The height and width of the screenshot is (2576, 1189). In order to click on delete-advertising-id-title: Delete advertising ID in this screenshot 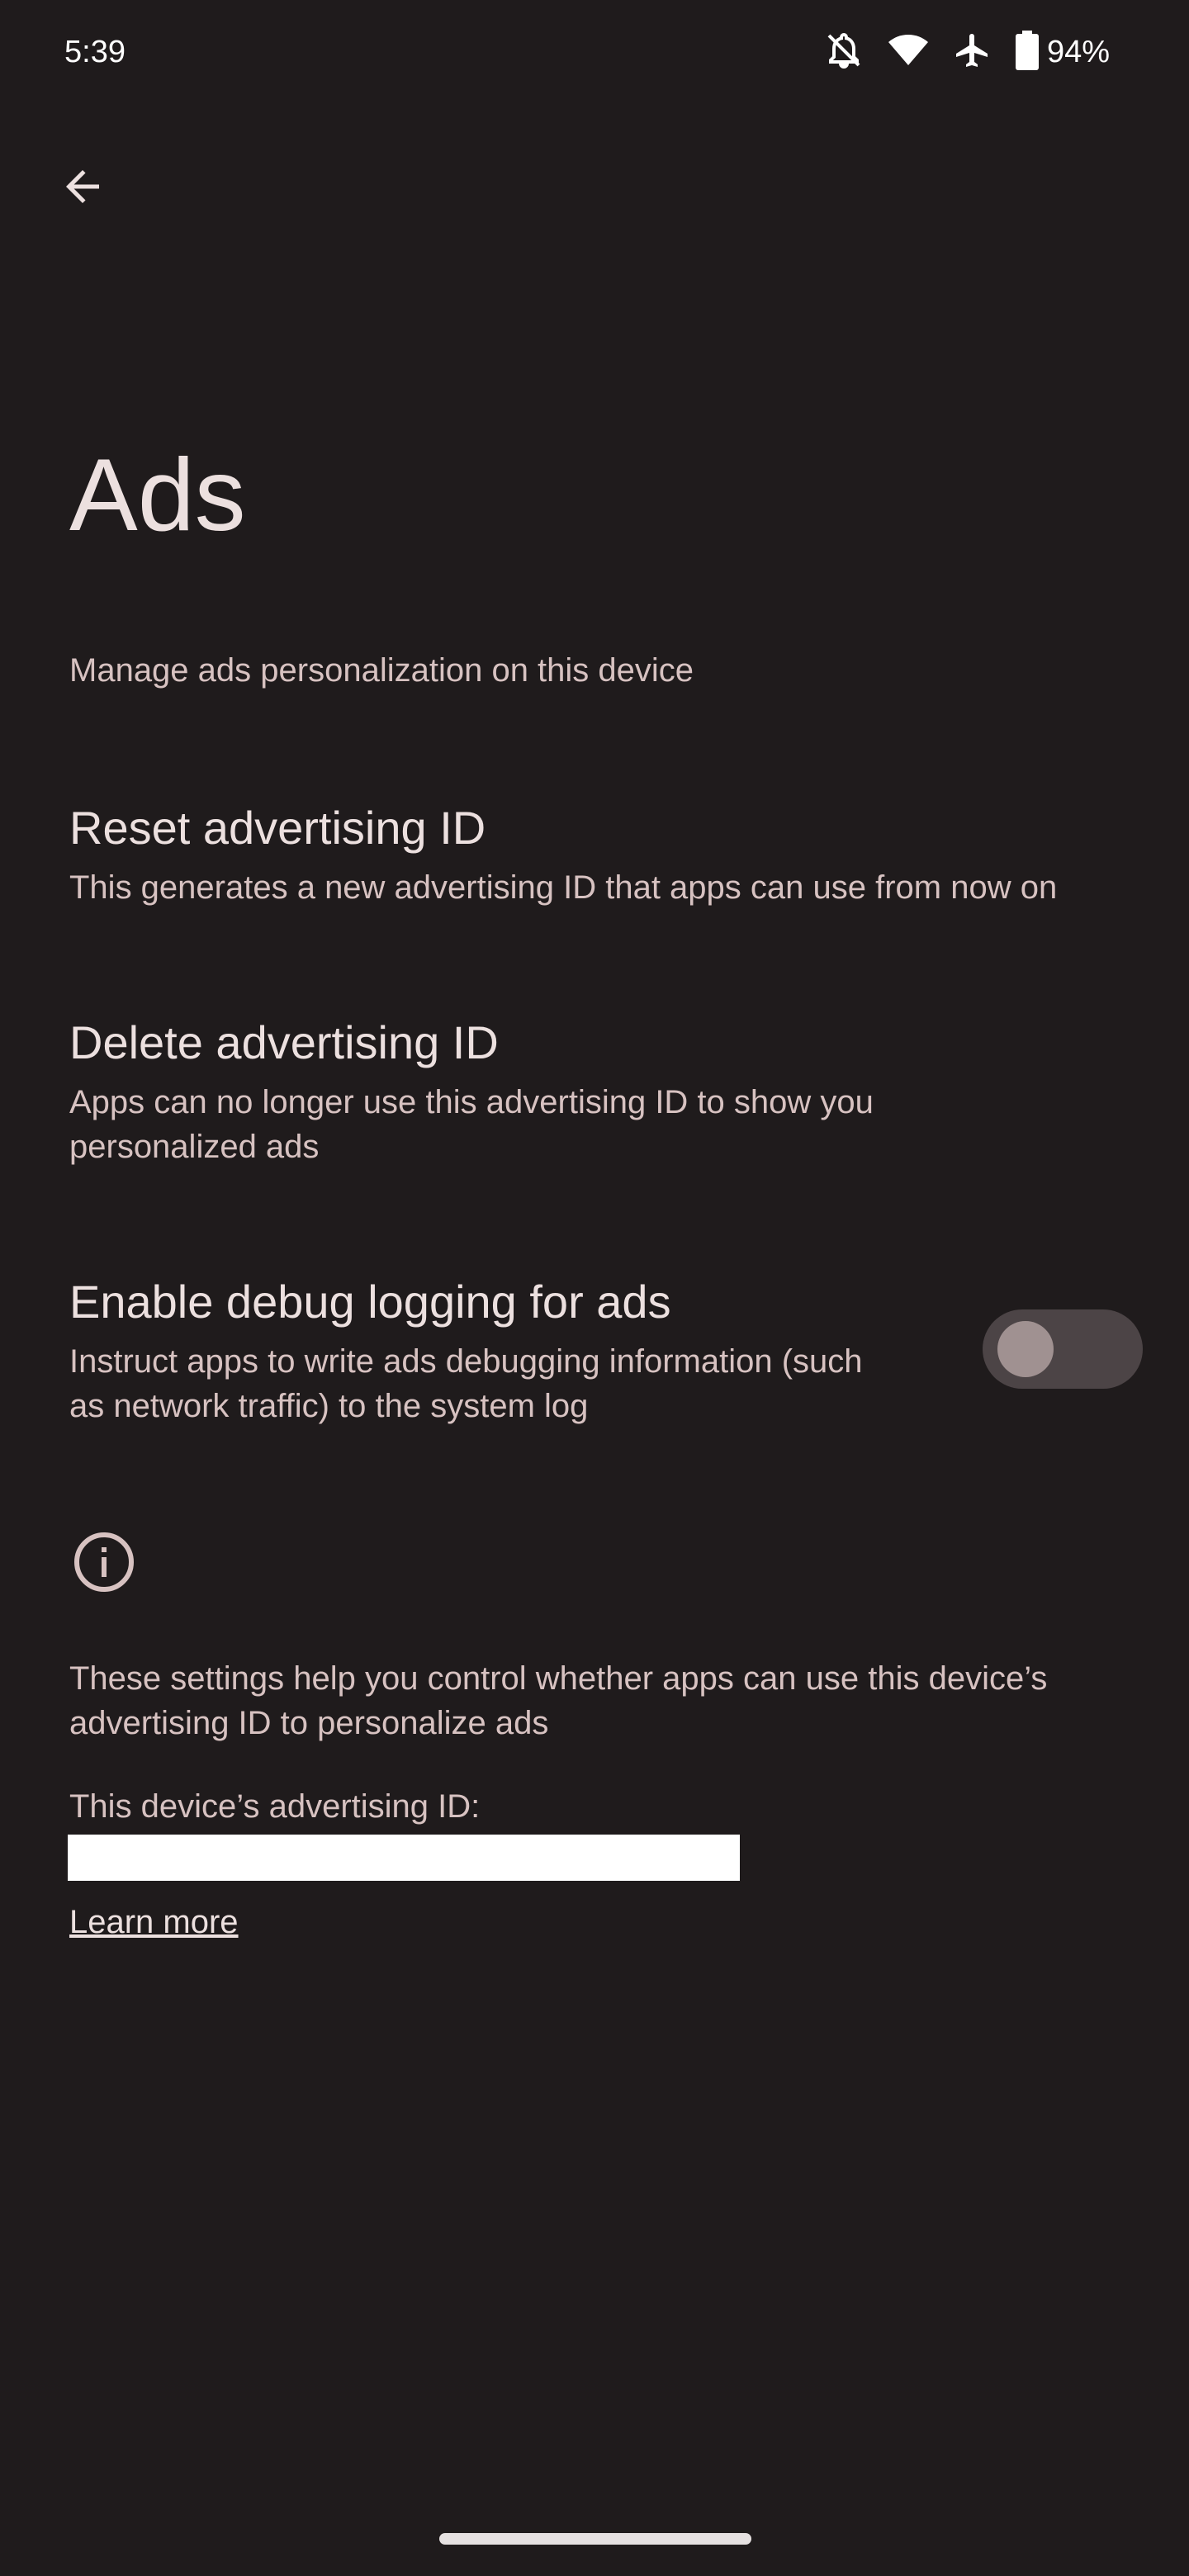, I will do `click(284, 1042)`.